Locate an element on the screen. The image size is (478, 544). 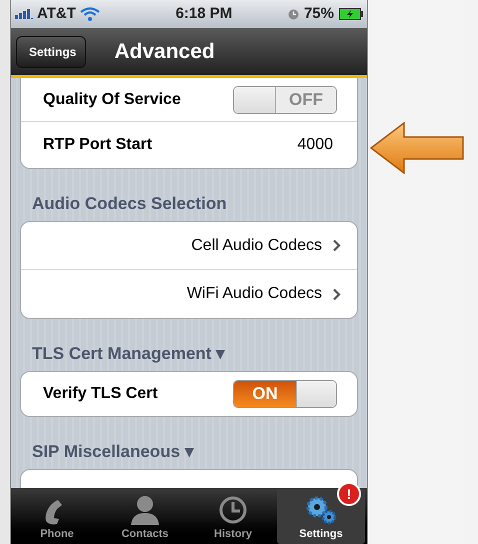
tab: Contacts is located at coordinates (145, 516).